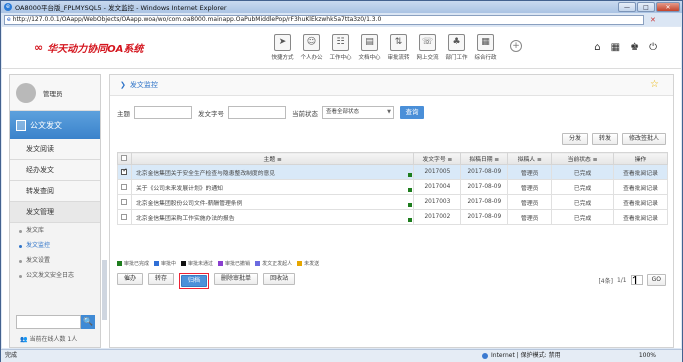  Describe the element at coordinates (627, 7) in the screenshot. I see `minimize-button: —` at that location.